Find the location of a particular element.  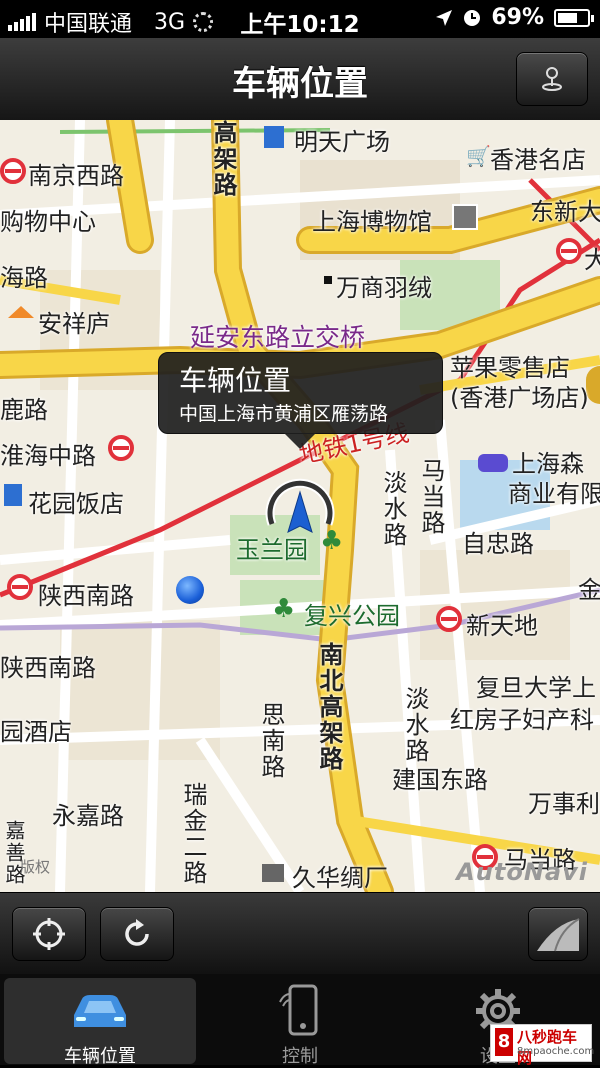

tab-vehicle-location: 车辆位置 is located at coordinates (100, 1022).